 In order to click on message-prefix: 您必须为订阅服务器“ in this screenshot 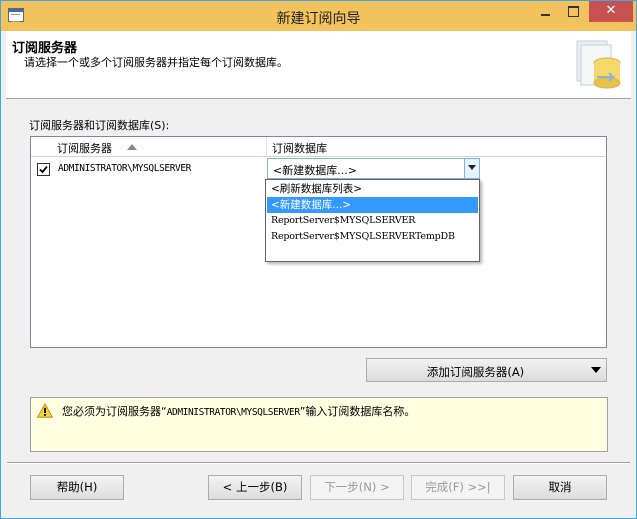, I will do `click(114, 411)`.